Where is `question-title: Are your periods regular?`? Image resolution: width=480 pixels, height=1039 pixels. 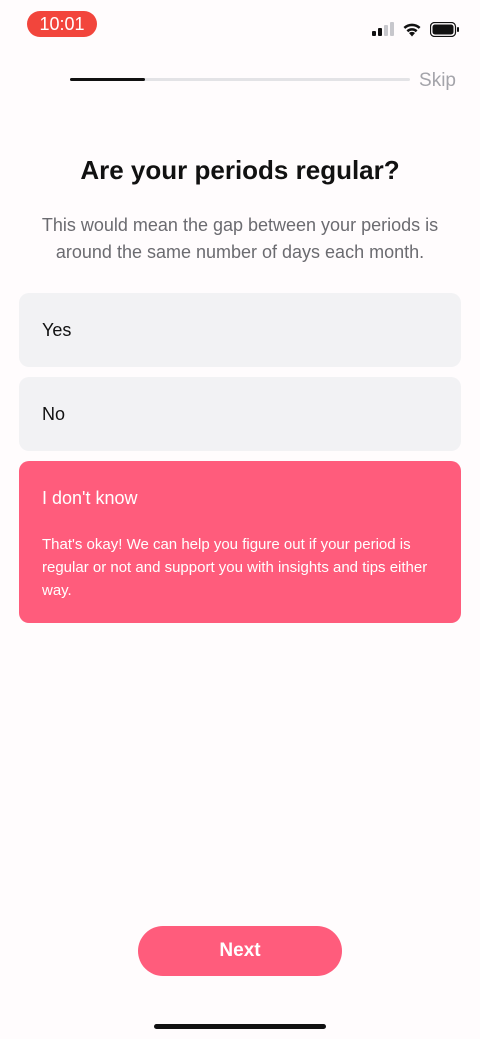 question-title: Are your periods regular? is located at coordinates (240, 170).